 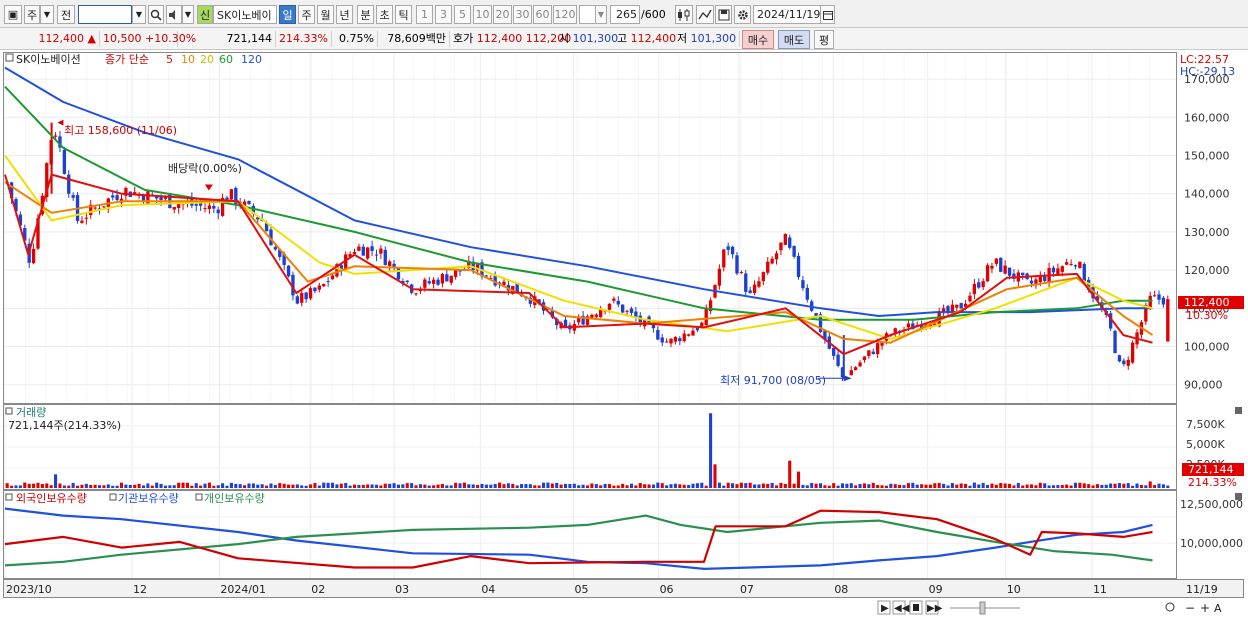 I want to click on period-minute-button: 분, so click(x=365, y=14).